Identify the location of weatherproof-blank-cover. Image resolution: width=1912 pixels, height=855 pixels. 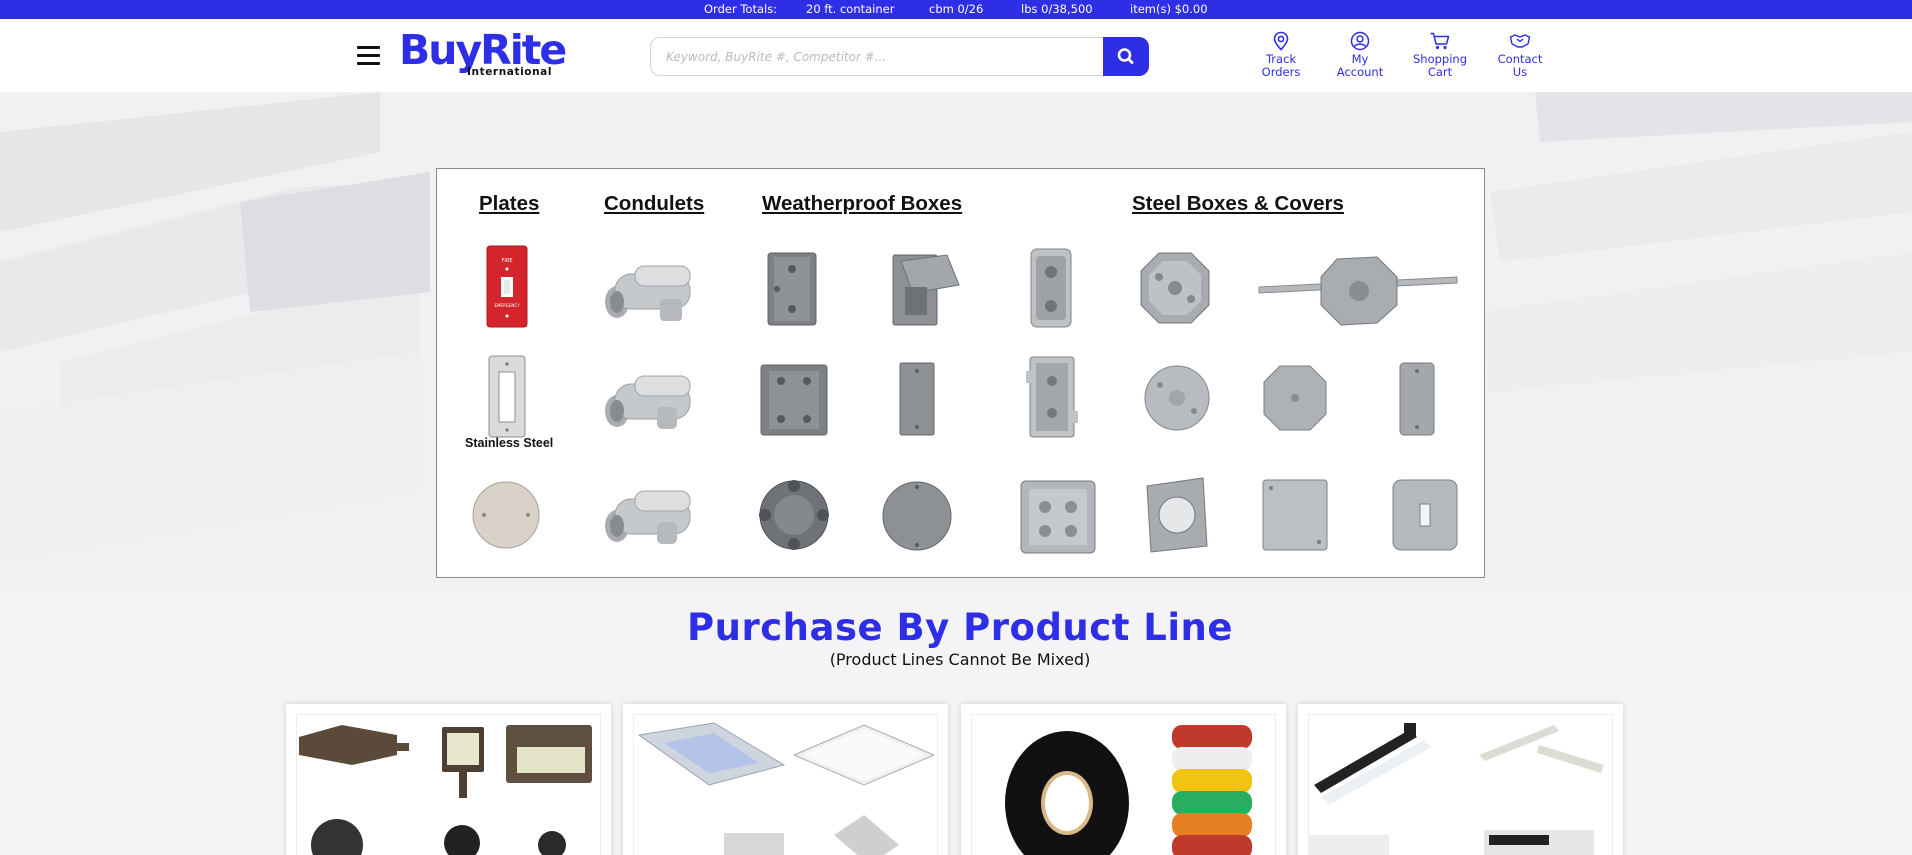
(917, 399).